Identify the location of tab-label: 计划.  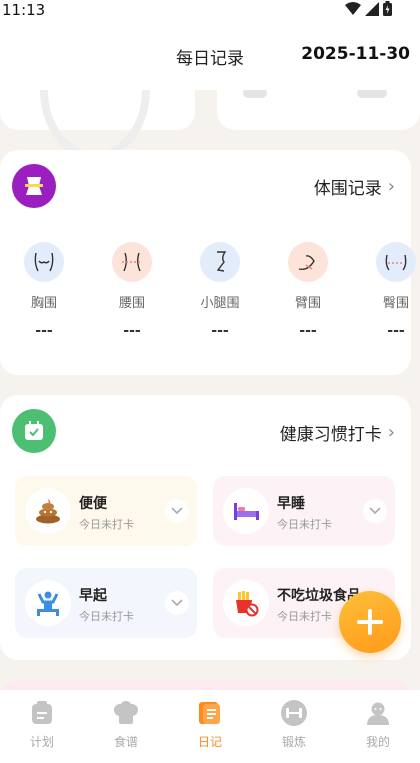
(41, 742).